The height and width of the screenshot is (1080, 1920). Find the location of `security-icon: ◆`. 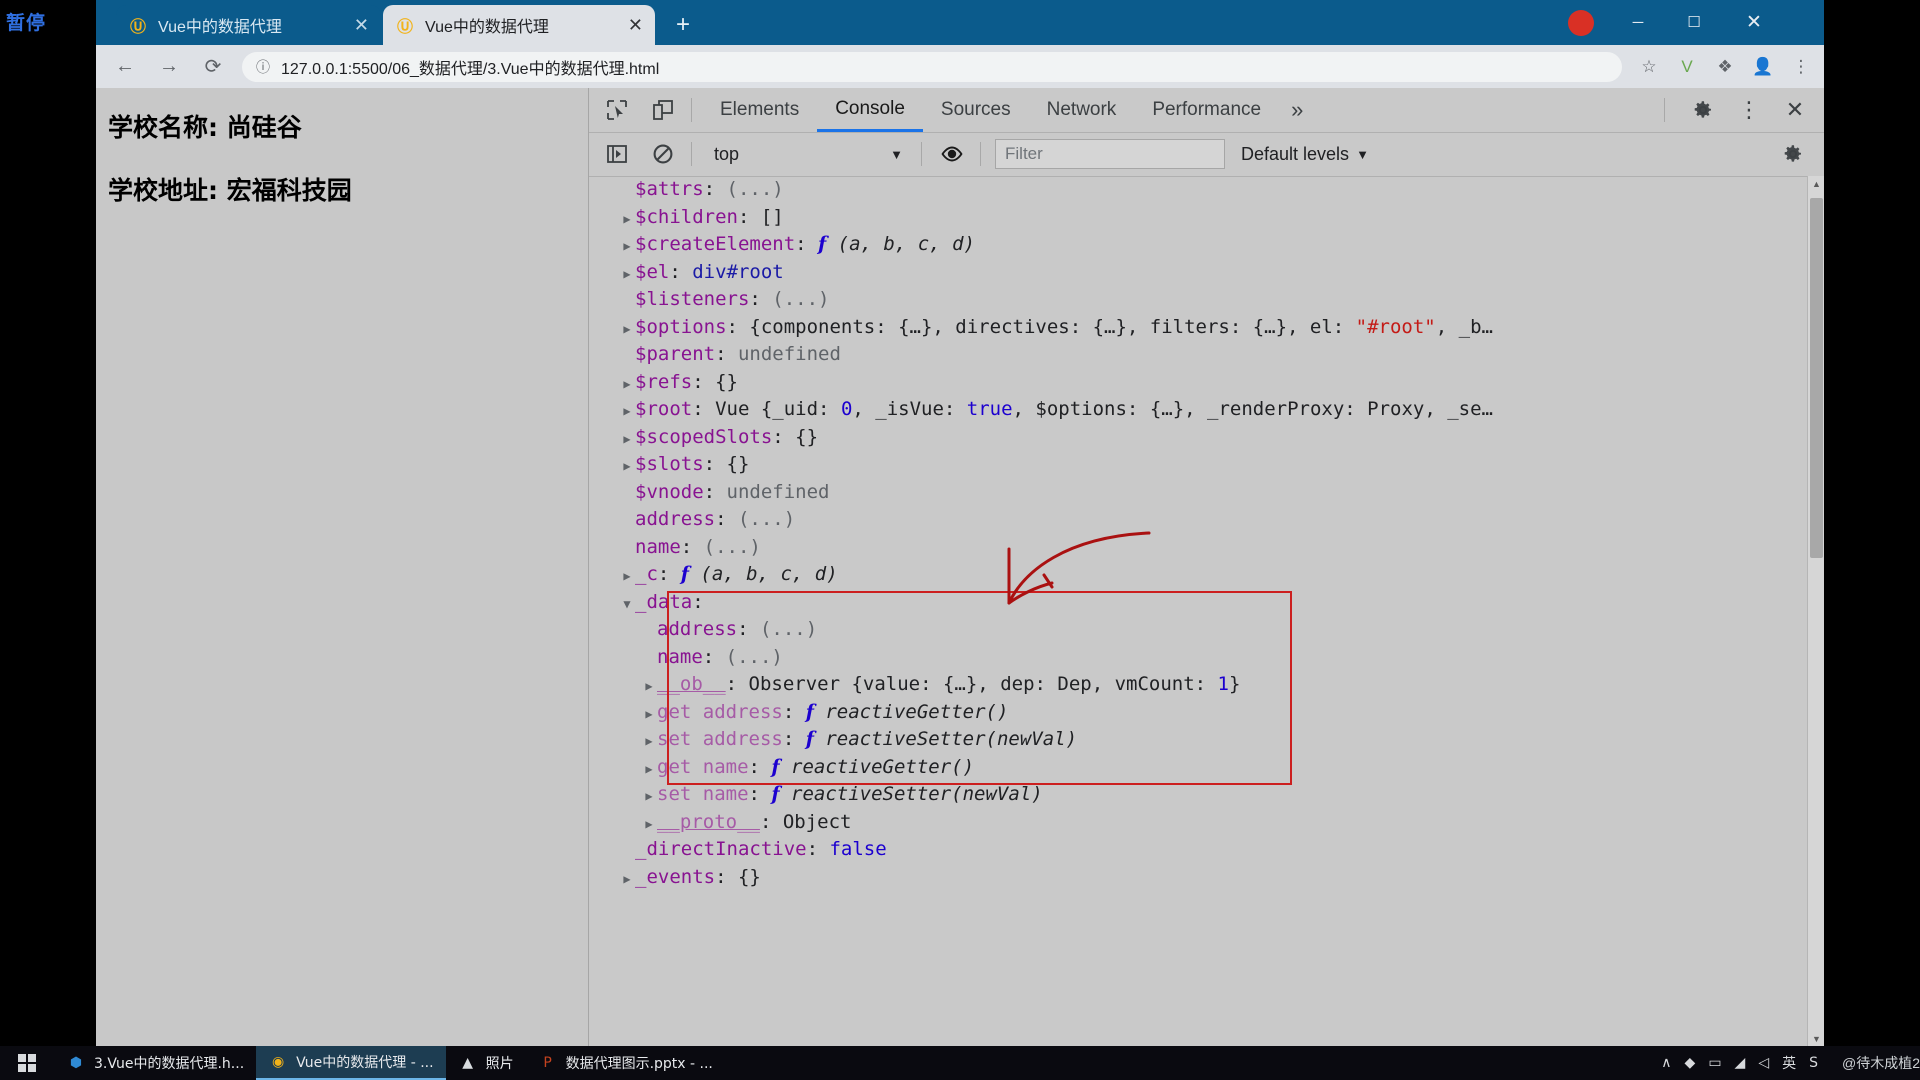

security-icon: ◆ is located at coordinates (1690, 1063).